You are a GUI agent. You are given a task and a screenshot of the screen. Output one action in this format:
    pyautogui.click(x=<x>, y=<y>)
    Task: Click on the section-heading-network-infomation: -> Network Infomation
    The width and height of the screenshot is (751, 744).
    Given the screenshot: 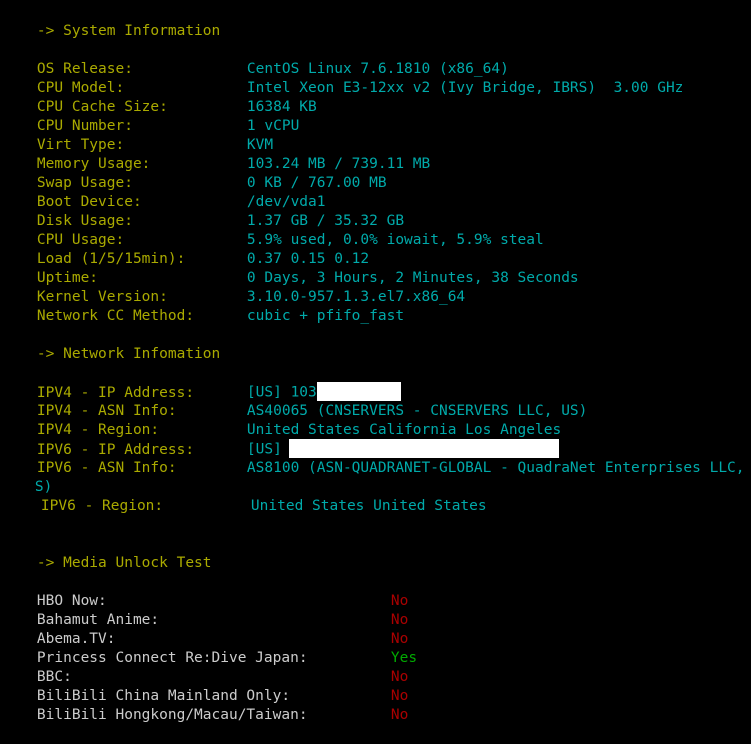 What is the action you would take?
    pyautogui.click(x=375, y=344)
    